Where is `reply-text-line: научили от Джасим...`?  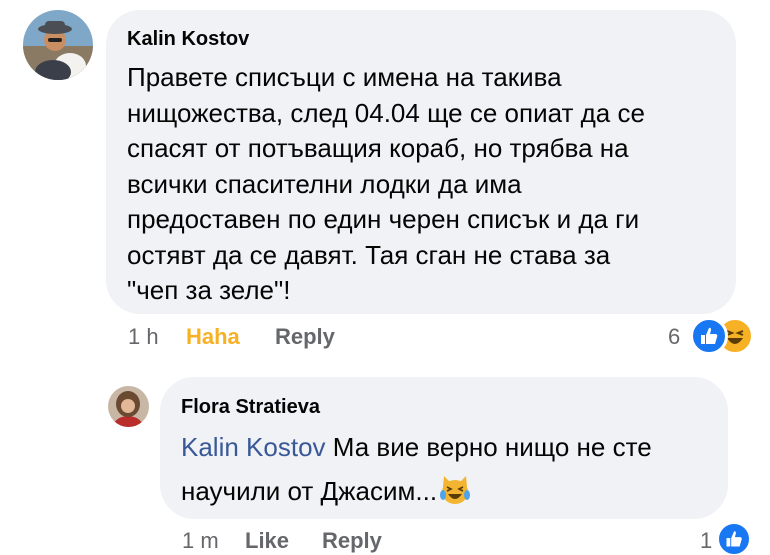
reply-text-line: научили от Джасим... is located at coordinates (416, 493).